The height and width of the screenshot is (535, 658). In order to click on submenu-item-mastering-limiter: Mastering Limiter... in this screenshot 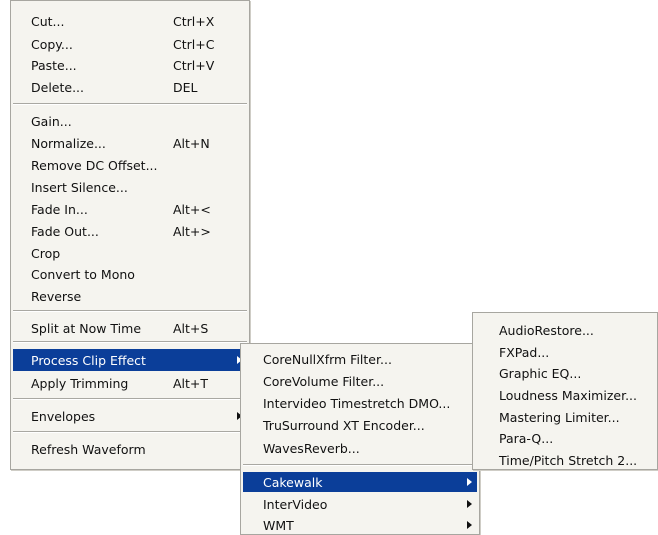, I will do `click(565, 417)`.